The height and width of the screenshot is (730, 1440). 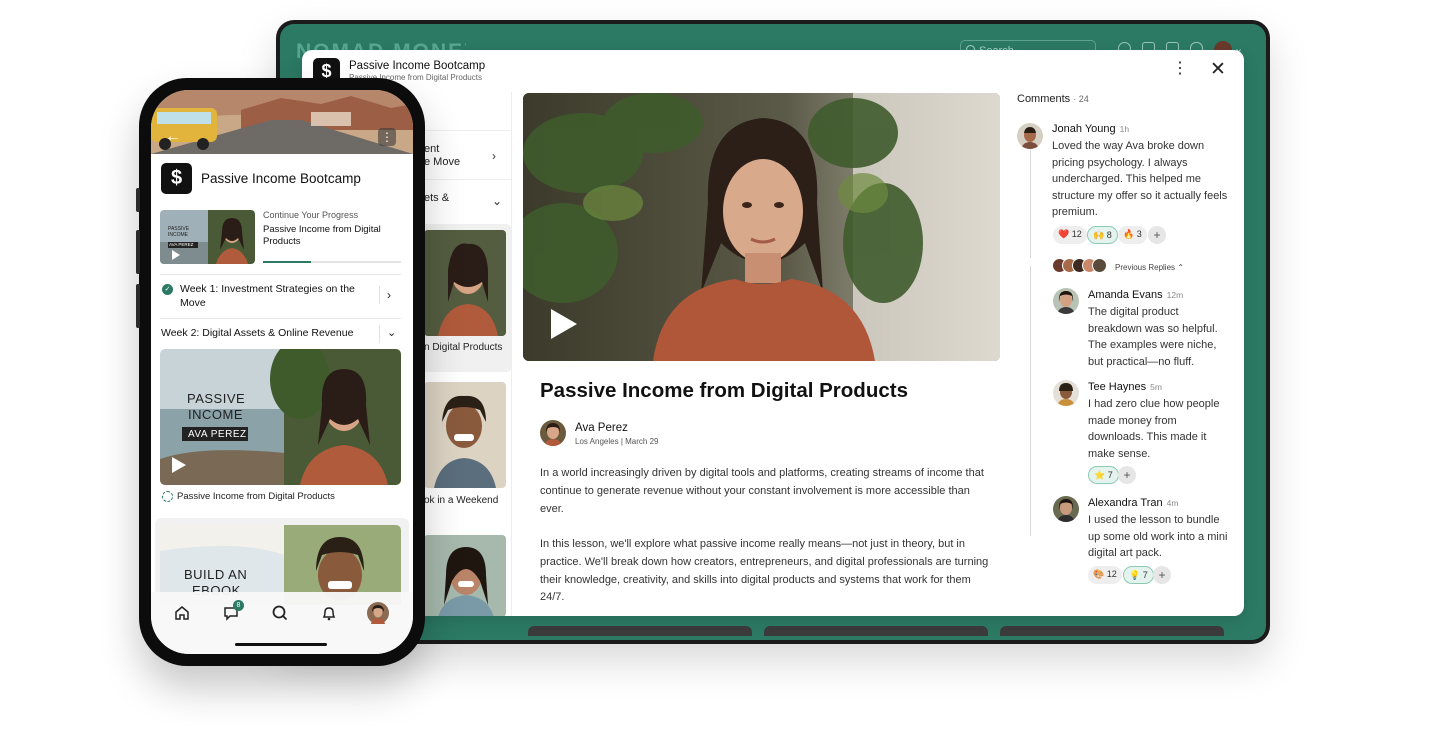 What do you see at coordinates (182, 613) in the screenshot?
I see `home-icon` at bounding box center [182, 613].